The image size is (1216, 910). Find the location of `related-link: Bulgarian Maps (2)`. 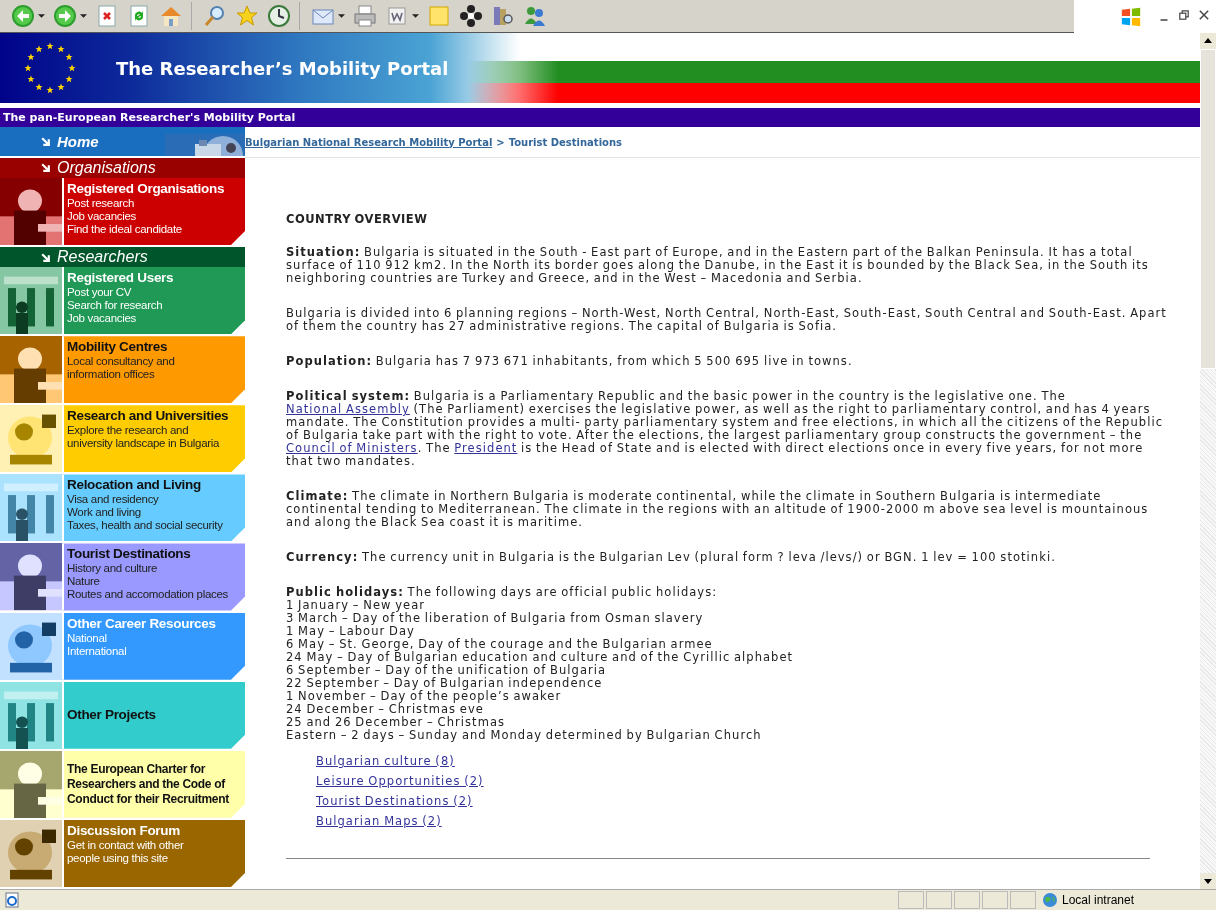

related-link: Bulgarian Maps (2) is located at coordinates (379, 821).